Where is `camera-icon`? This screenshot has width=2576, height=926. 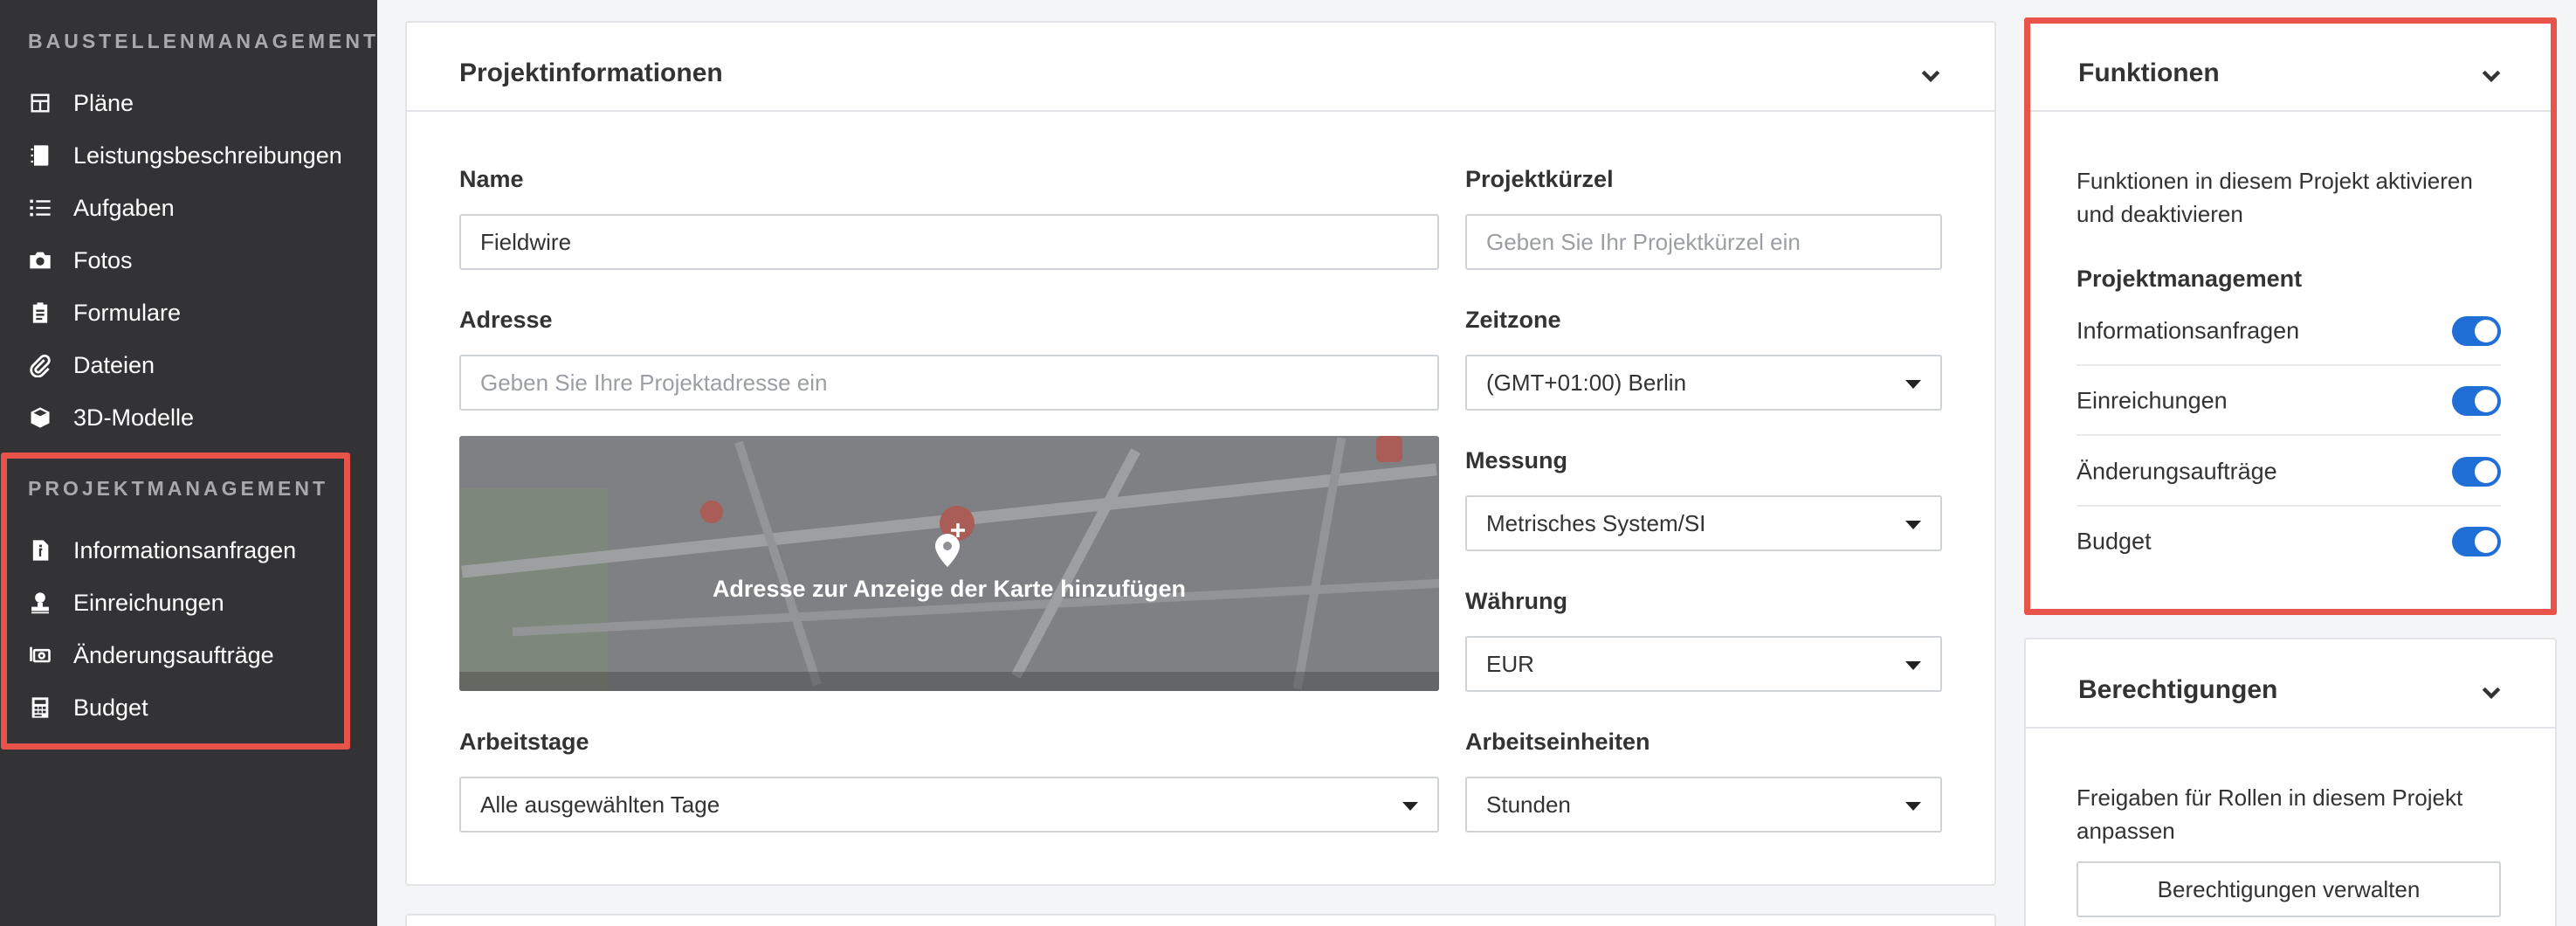 camera-icon is located at coordinates (40, 261).